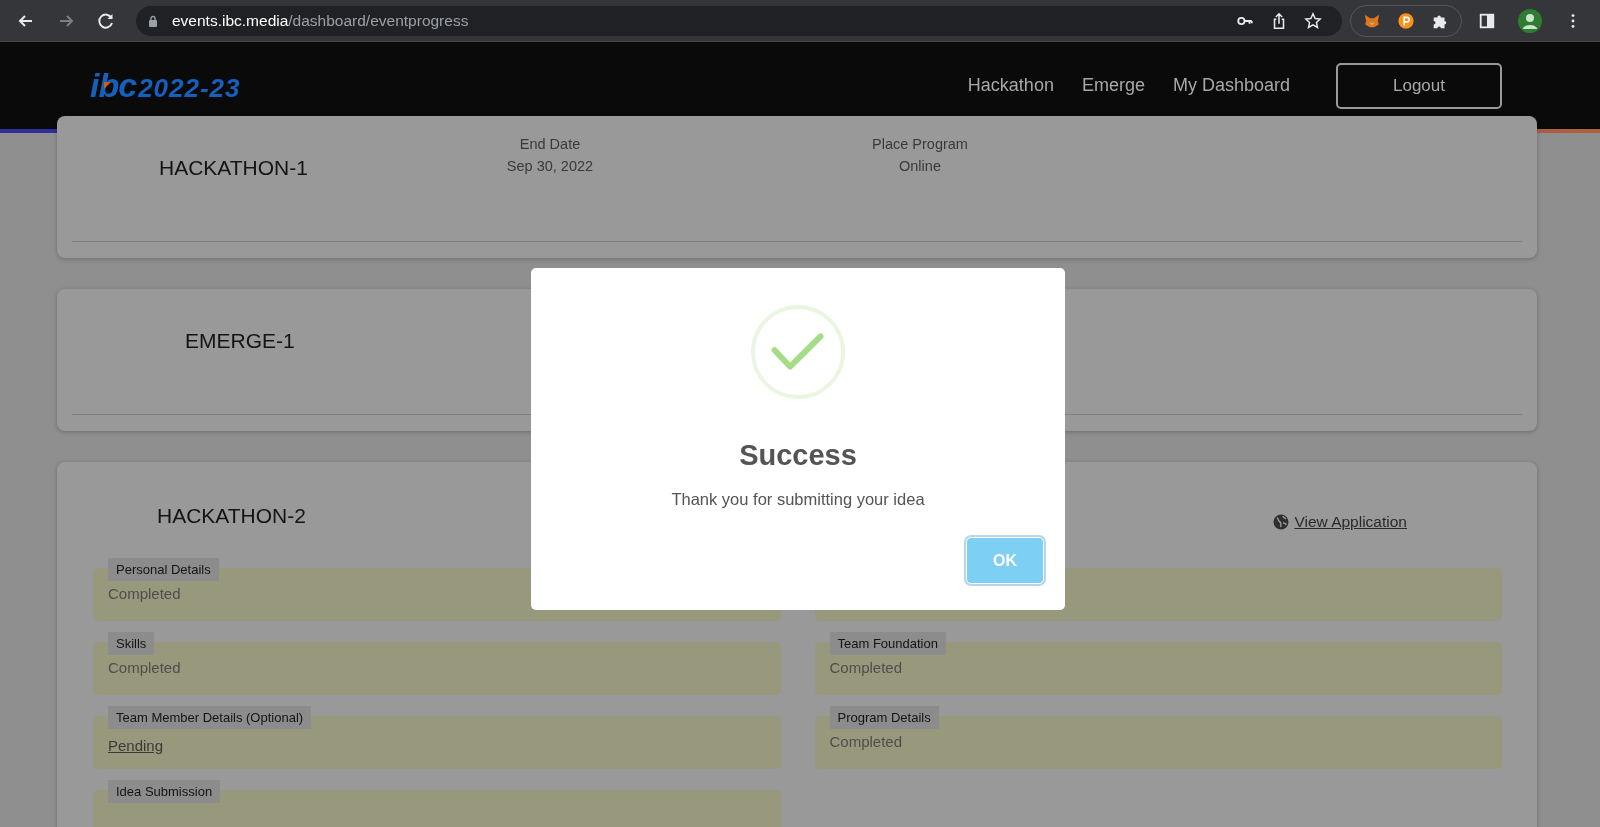  I want to click on star-icon, so click(1313, 20).